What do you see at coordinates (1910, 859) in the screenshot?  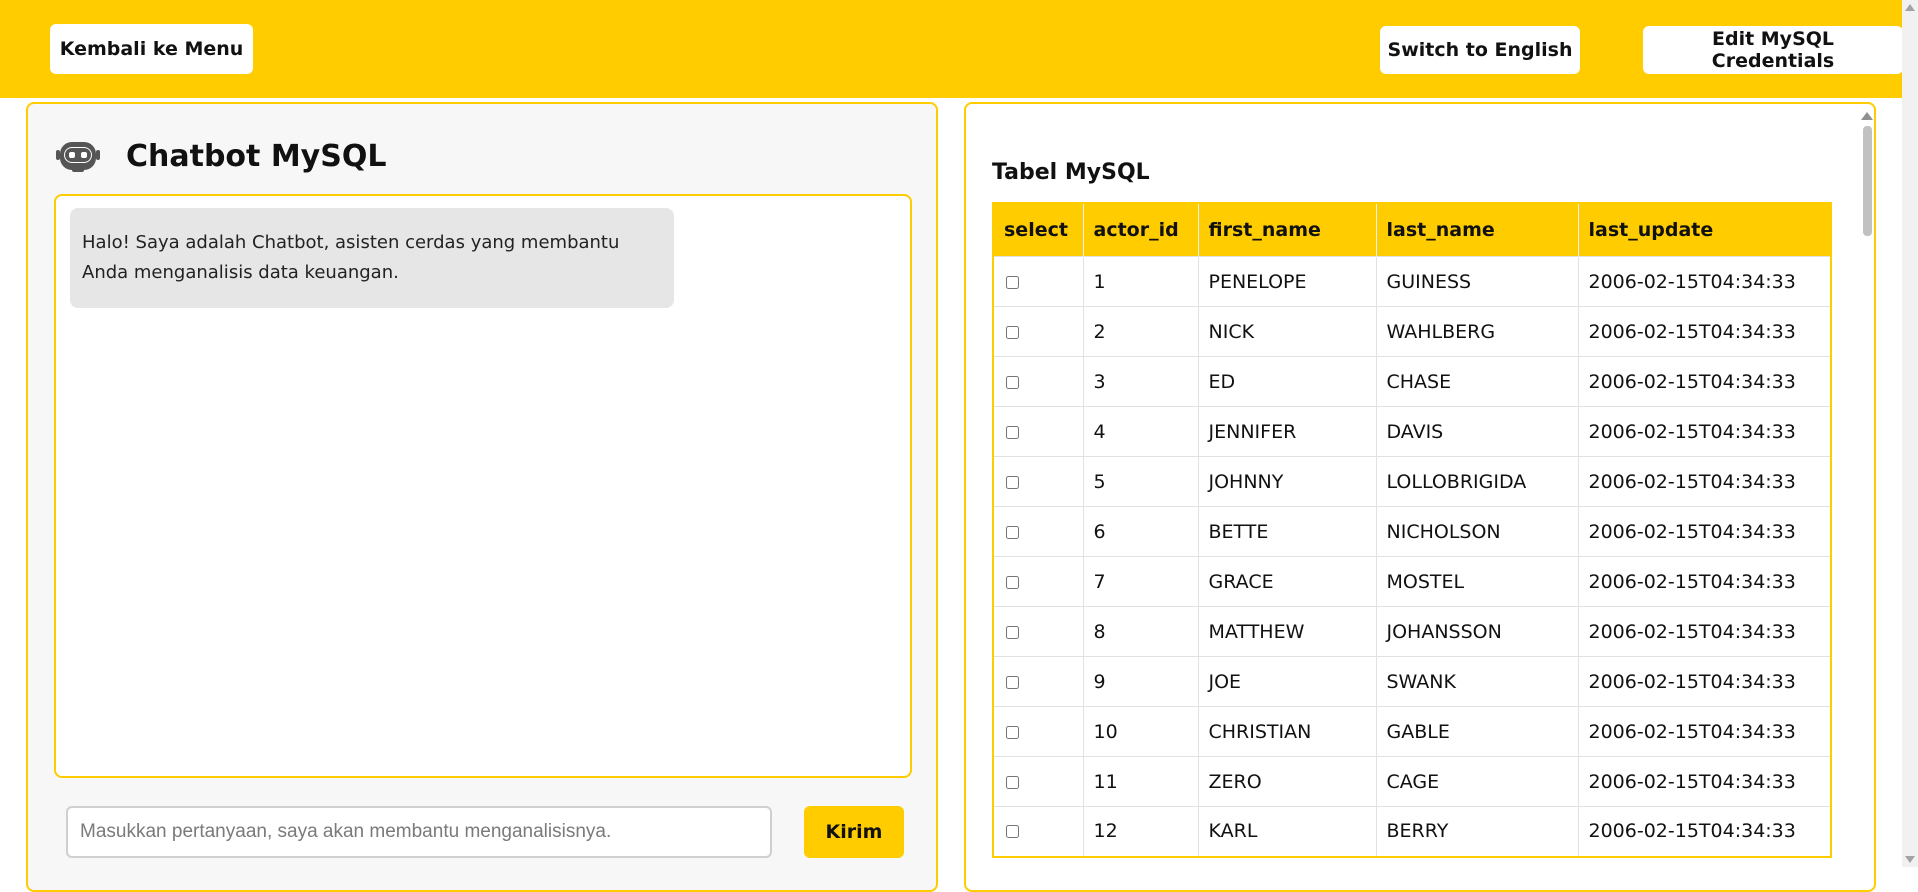 I see `scroll-down-icon` at bounding box center [1910, 859].